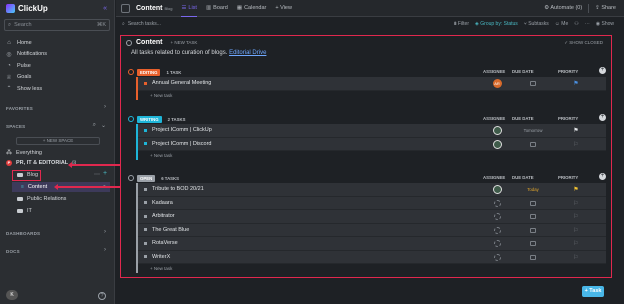 The width and height of the screenshot is (624, 304). Describe the element at coordinates (496, 24) in the screenshot. I see `group-by-button: ◈ Group by: Status` at that location.